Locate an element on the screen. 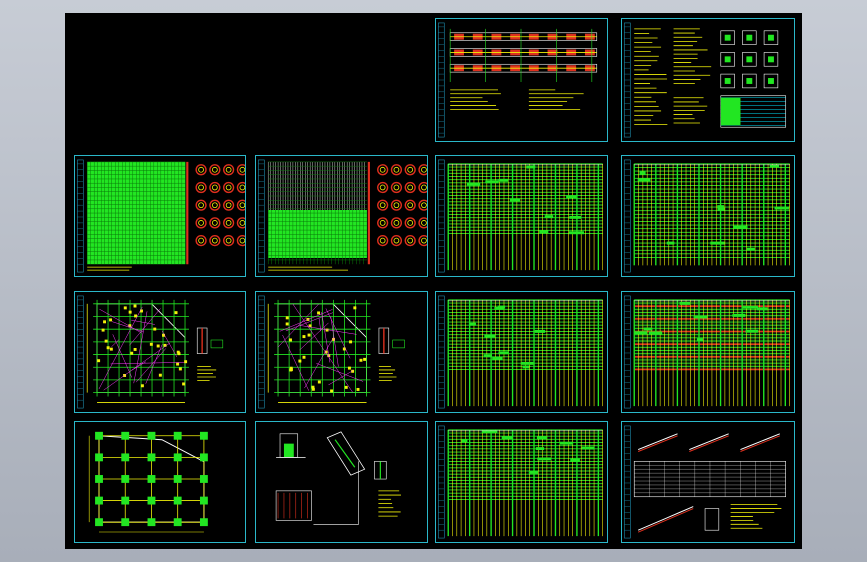  drawing-sheet-r2c4 is located at coordinates (708, 216).